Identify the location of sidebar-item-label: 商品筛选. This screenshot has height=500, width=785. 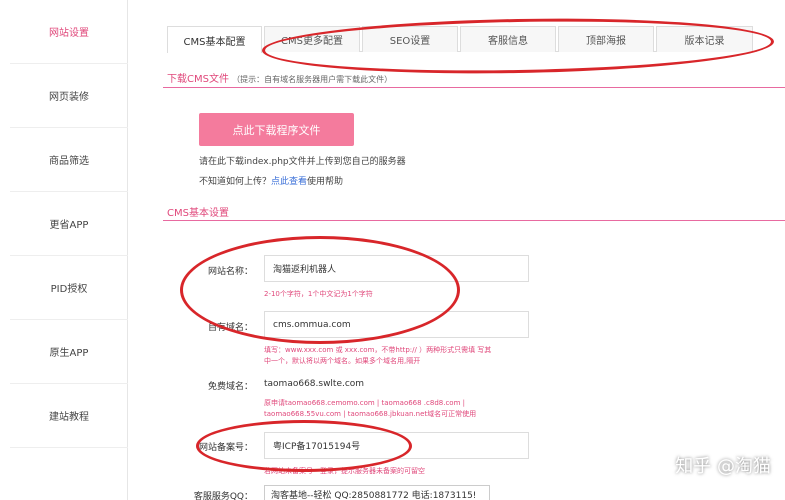
(69, 161).